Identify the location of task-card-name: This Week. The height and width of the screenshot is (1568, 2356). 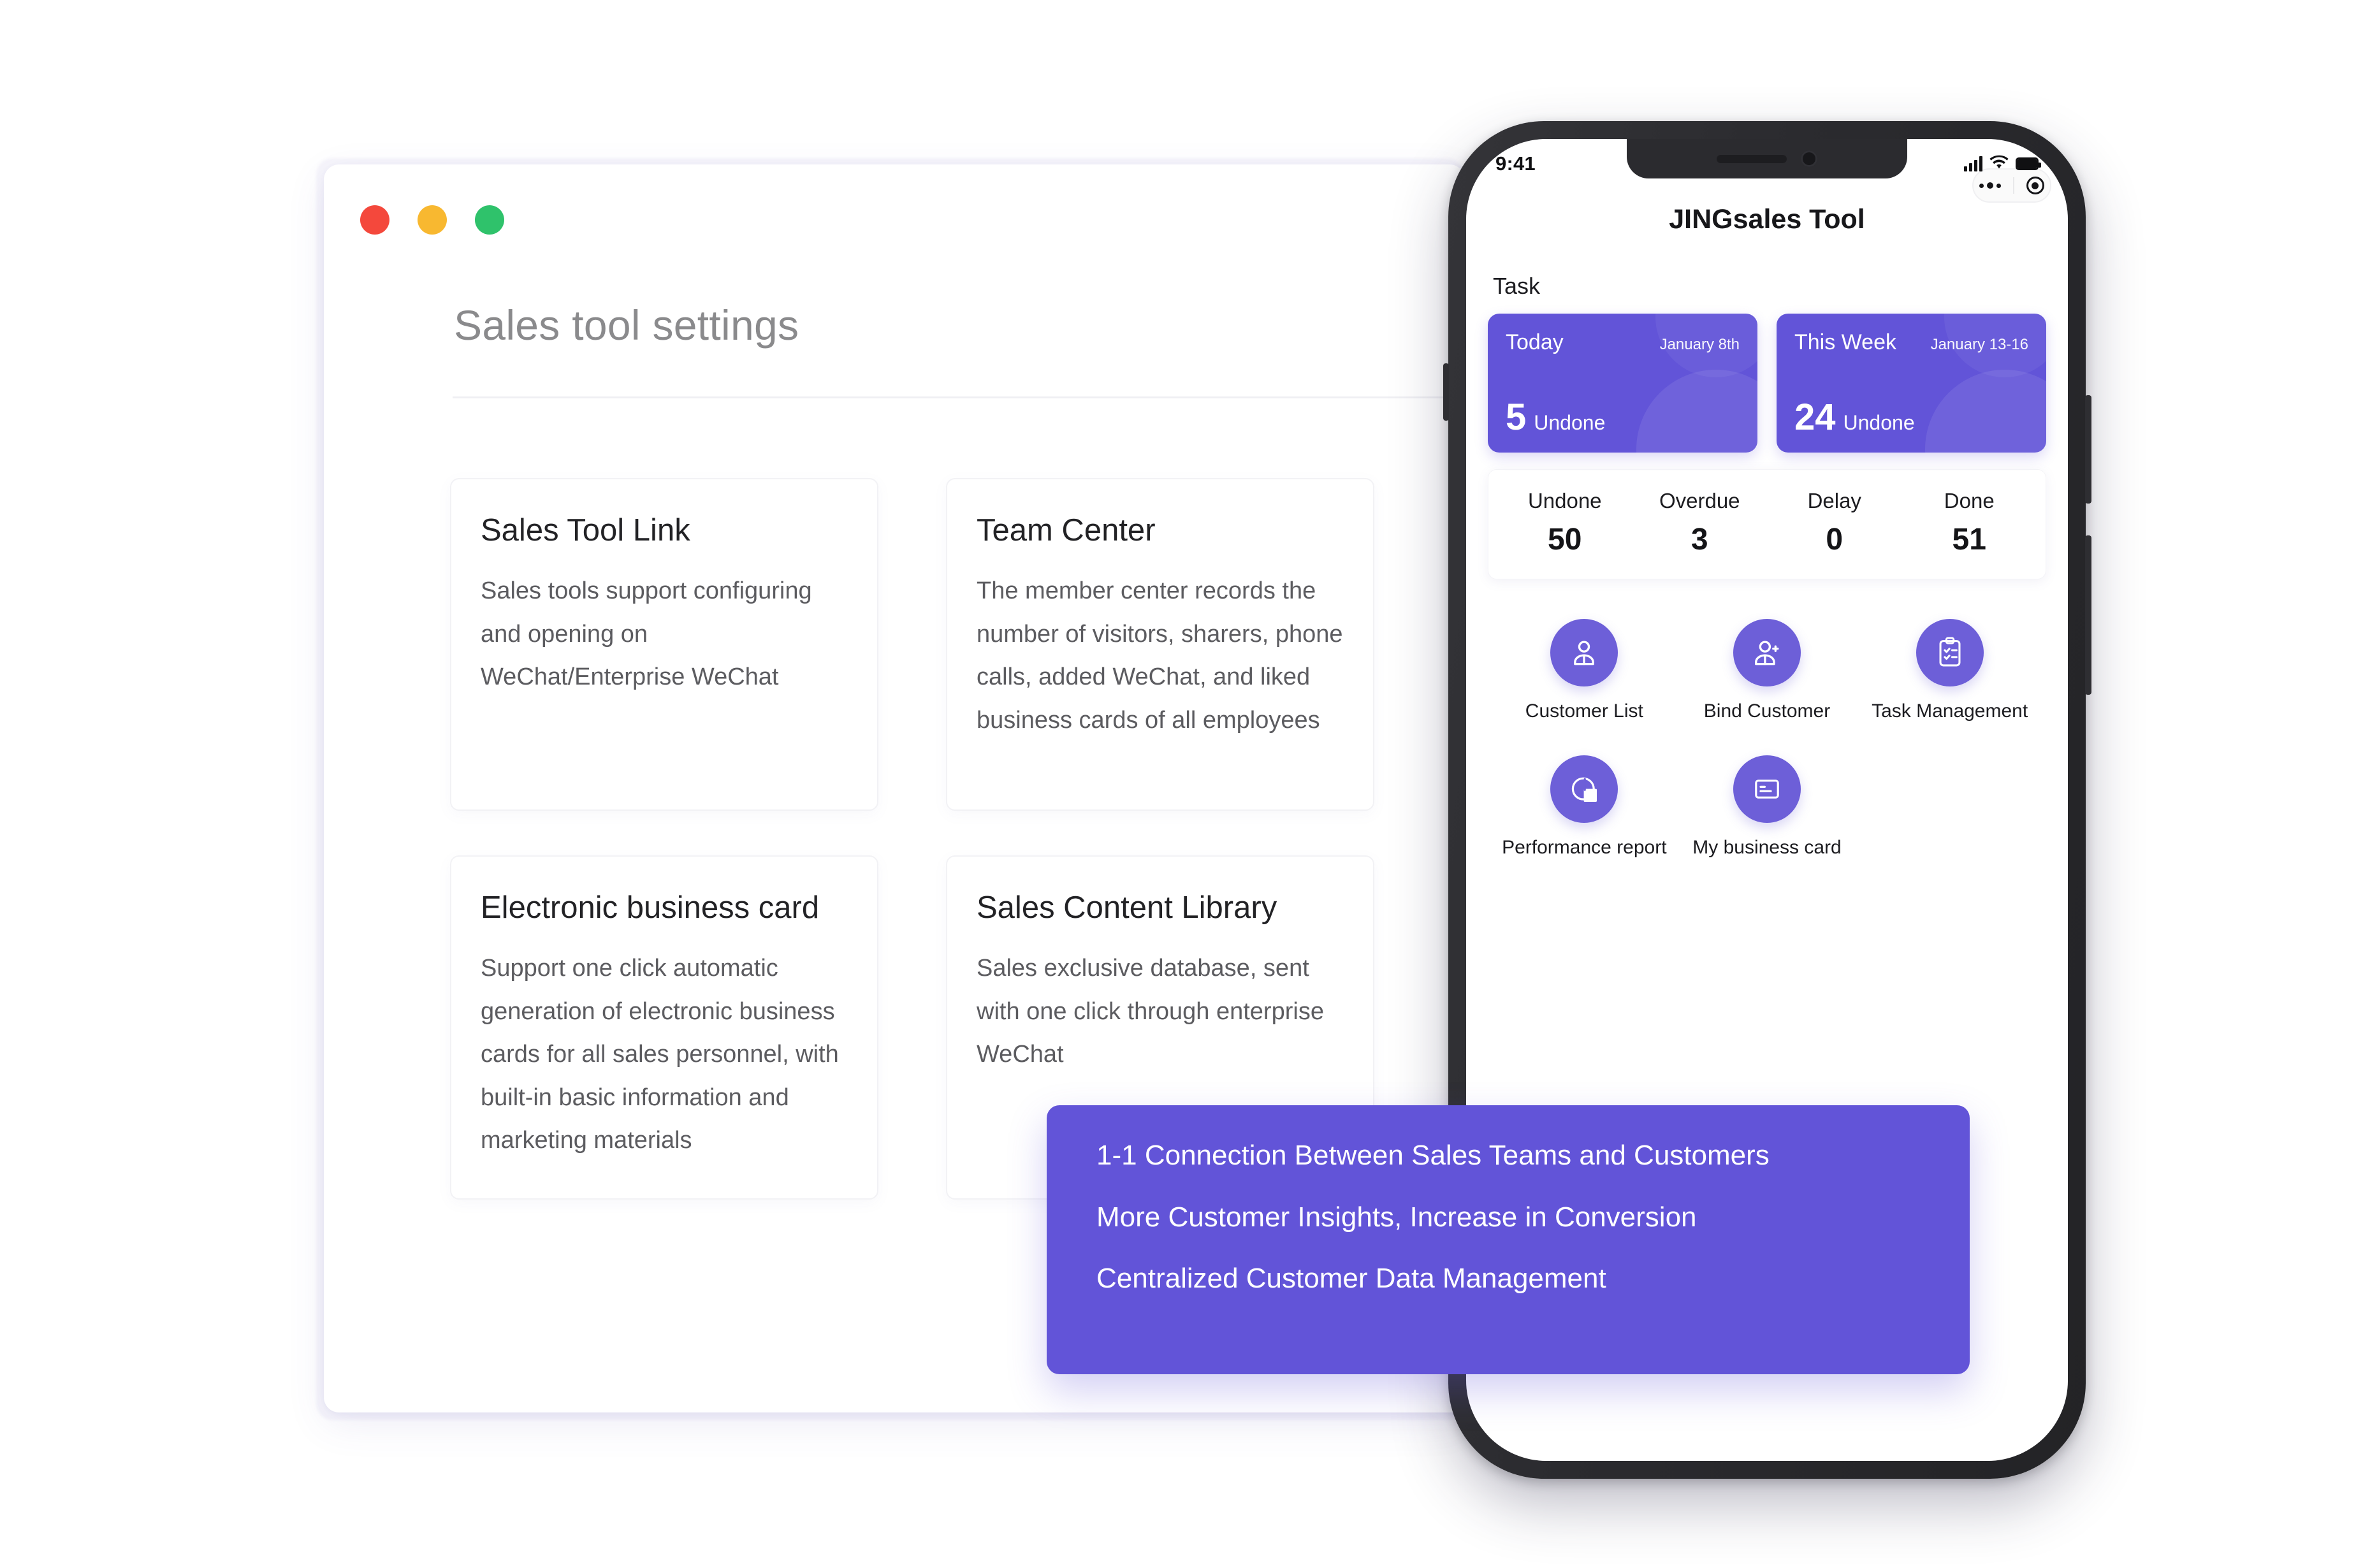
(1845, 342).